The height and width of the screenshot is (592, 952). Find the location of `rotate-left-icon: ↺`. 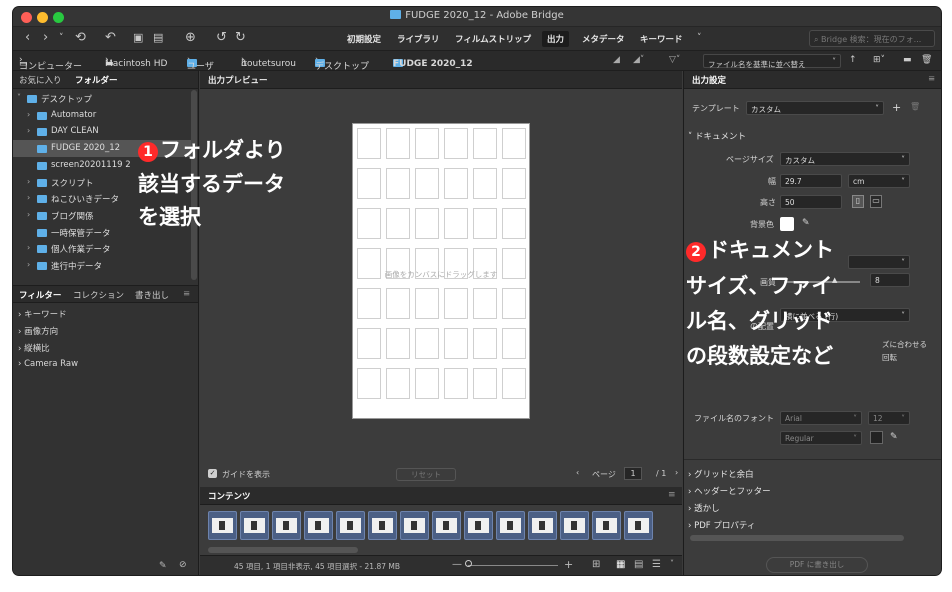

rotate-left-icon: ↺ is located at coordinates (221, 38).